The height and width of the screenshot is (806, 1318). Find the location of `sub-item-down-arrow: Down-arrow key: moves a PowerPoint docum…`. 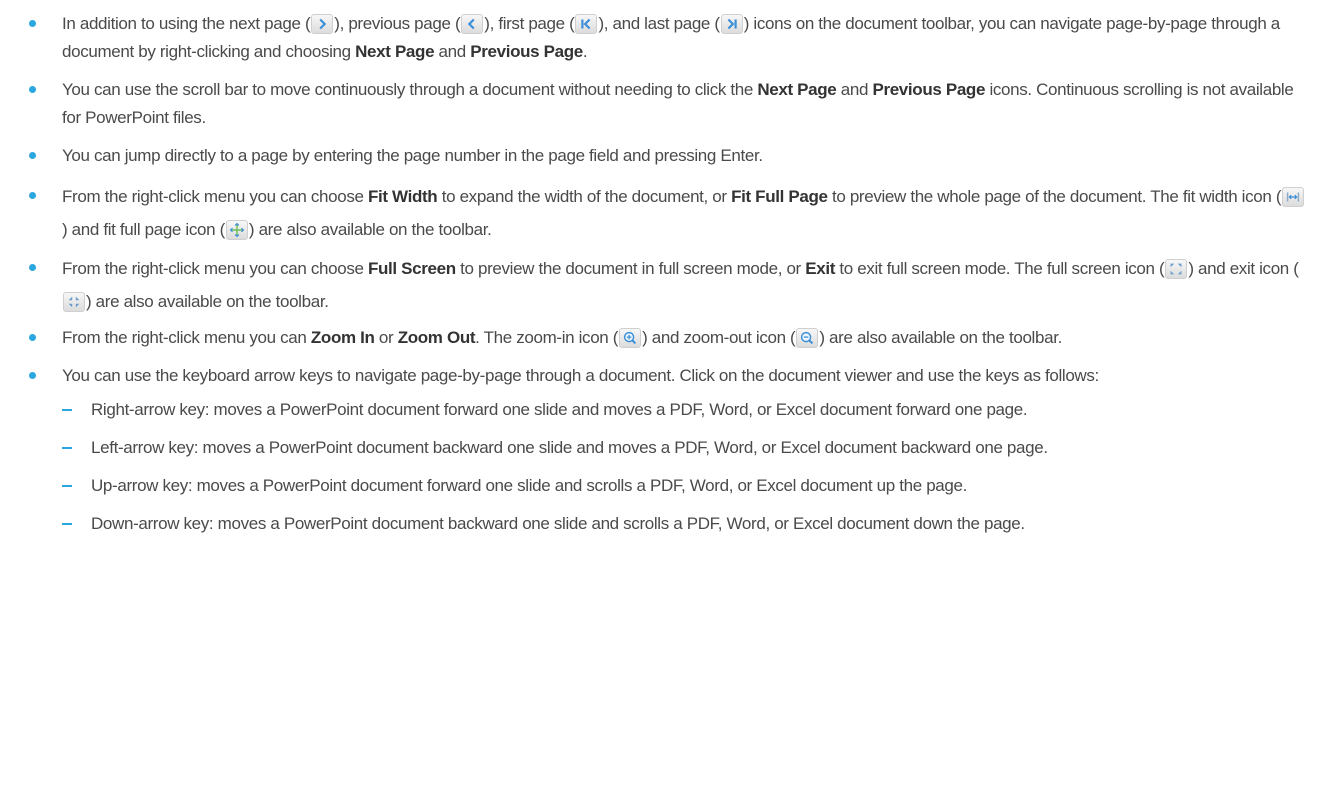

sub-item-down-arrow: Down-arrow key: moves a PowerPoint docum… is located at coordinates (686, 524).